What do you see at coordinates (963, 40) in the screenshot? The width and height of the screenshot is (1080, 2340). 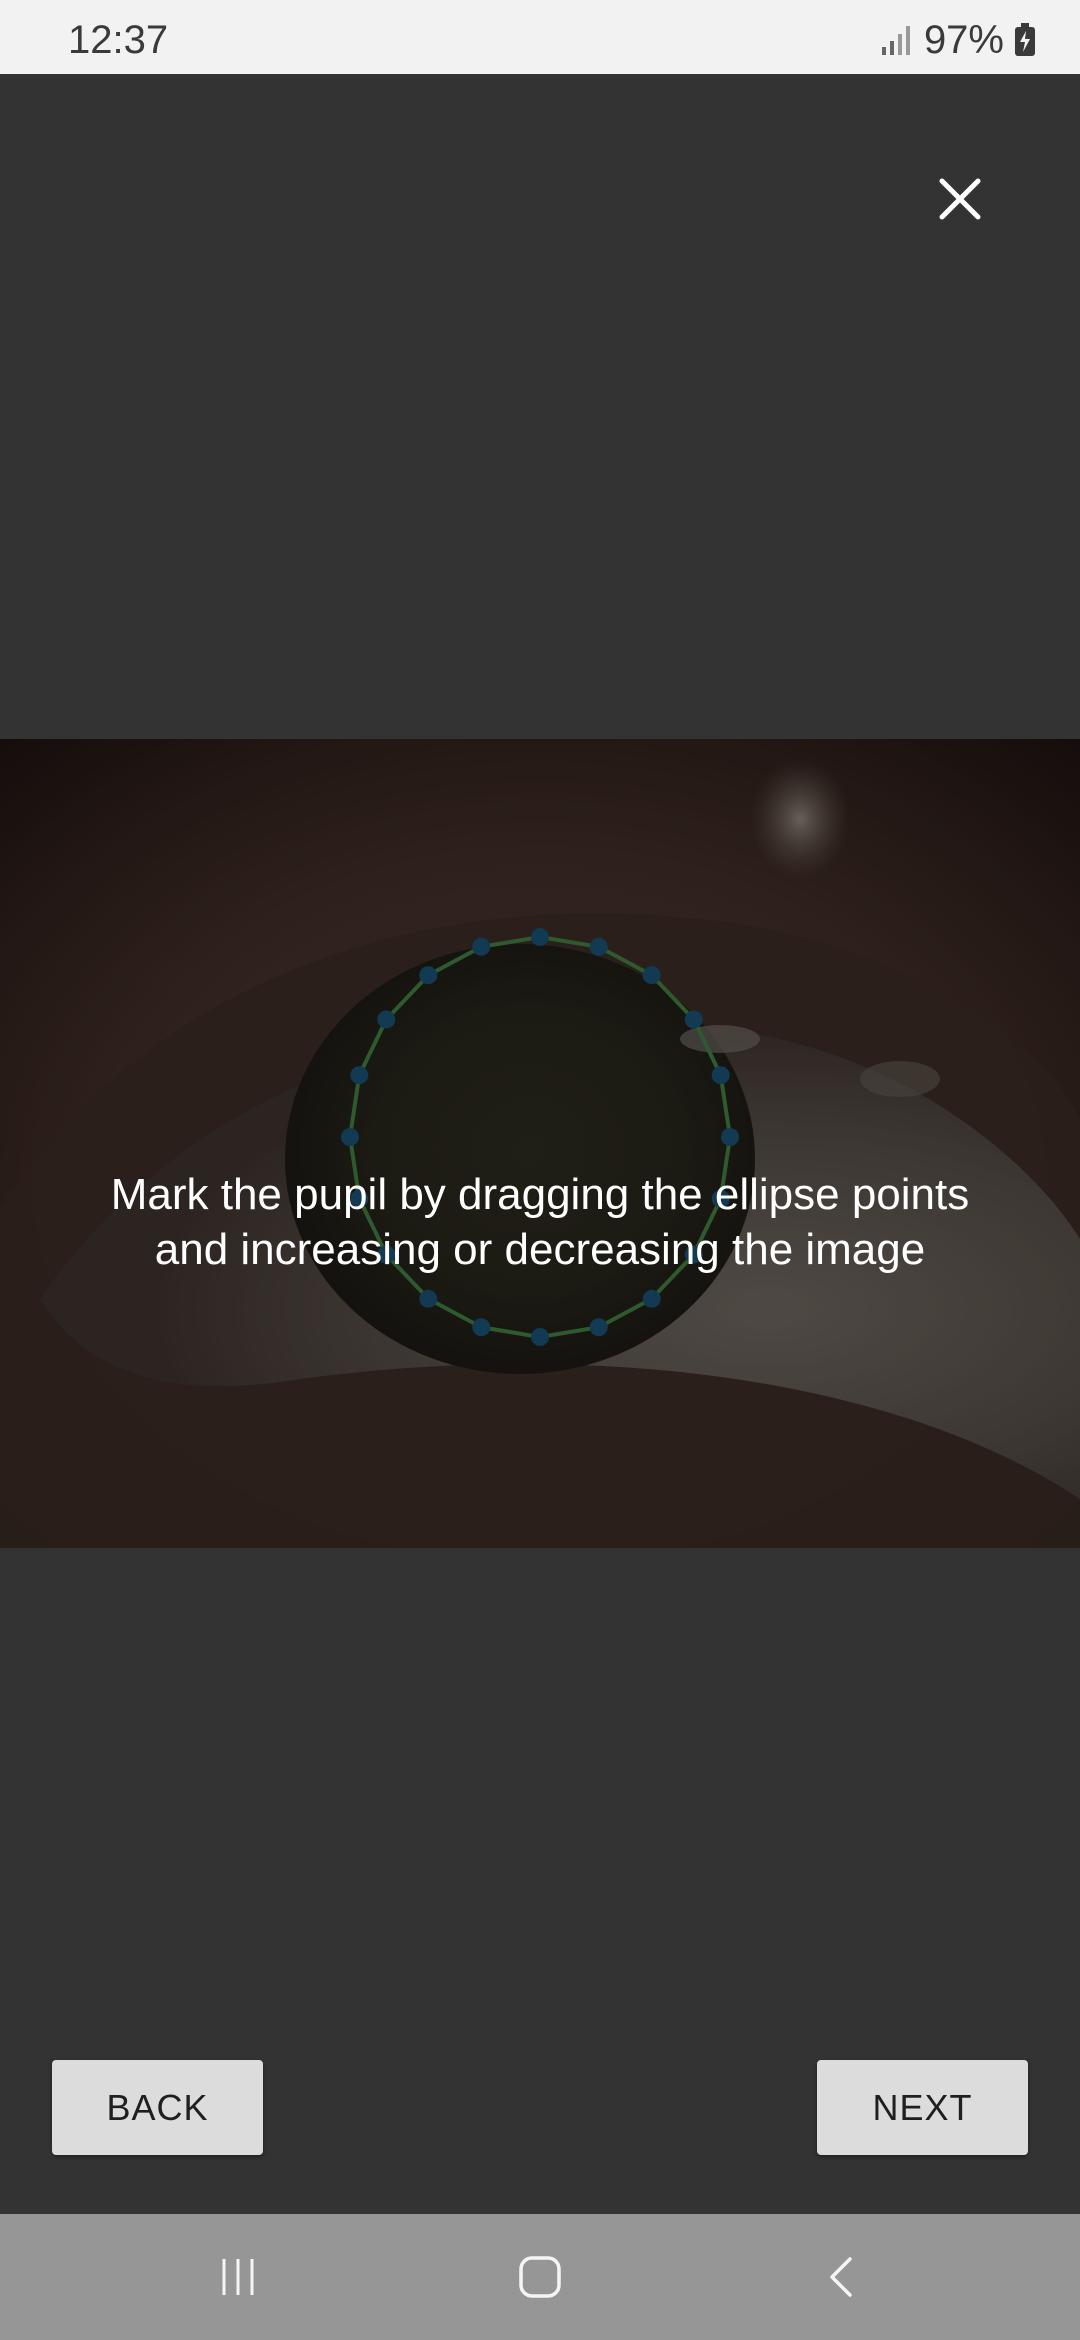 I see `battery-percent: 97%` at bounding box center [963, 40].